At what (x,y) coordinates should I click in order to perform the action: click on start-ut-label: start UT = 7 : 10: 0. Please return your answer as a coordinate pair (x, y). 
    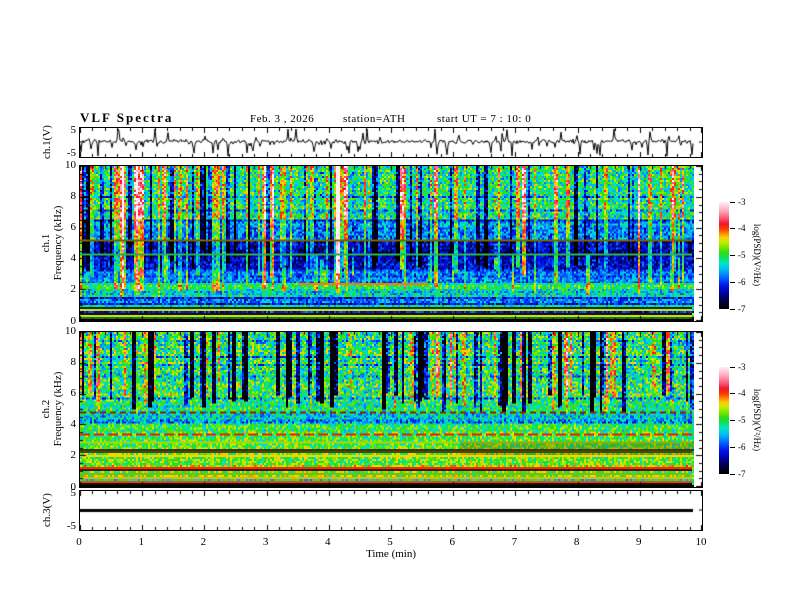
    Looking at the image, I should click on (484, 119).